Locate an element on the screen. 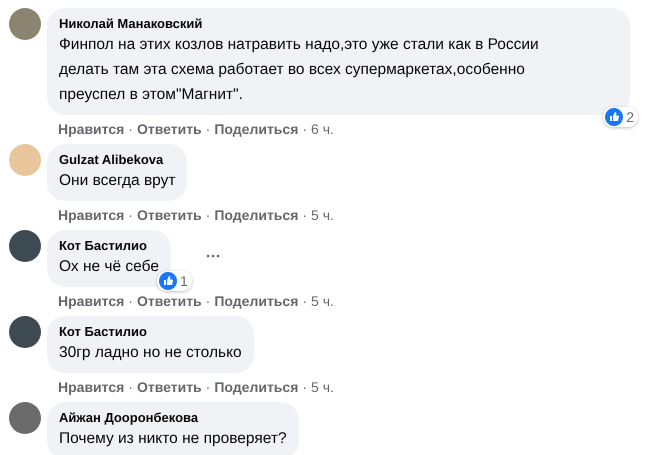  comment-author: Gulzat Alibekova is located at coordinates (117, 160).